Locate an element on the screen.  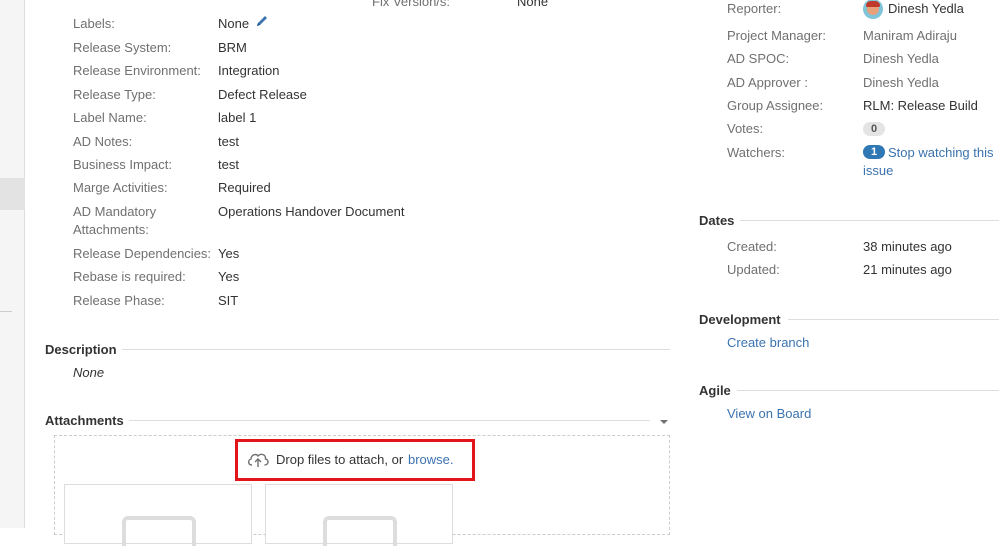
development-divider is located at coordinates (893, 319).